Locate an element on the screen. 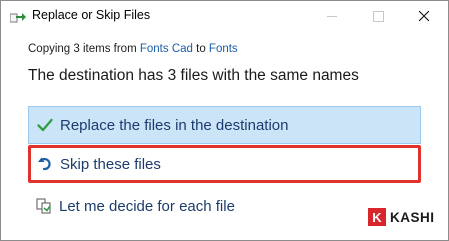 The height and width of the screenshot is (241, 449). close-icon is located at coordinates (424, 16).